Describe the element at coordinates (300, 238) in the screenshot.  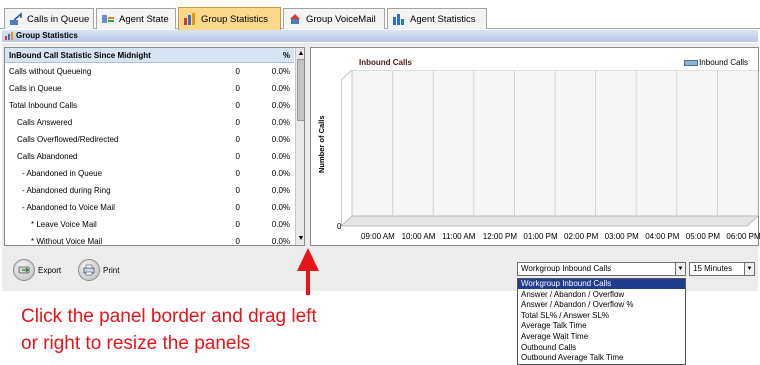
I see `scroll-down-icon: ▼` at that location.